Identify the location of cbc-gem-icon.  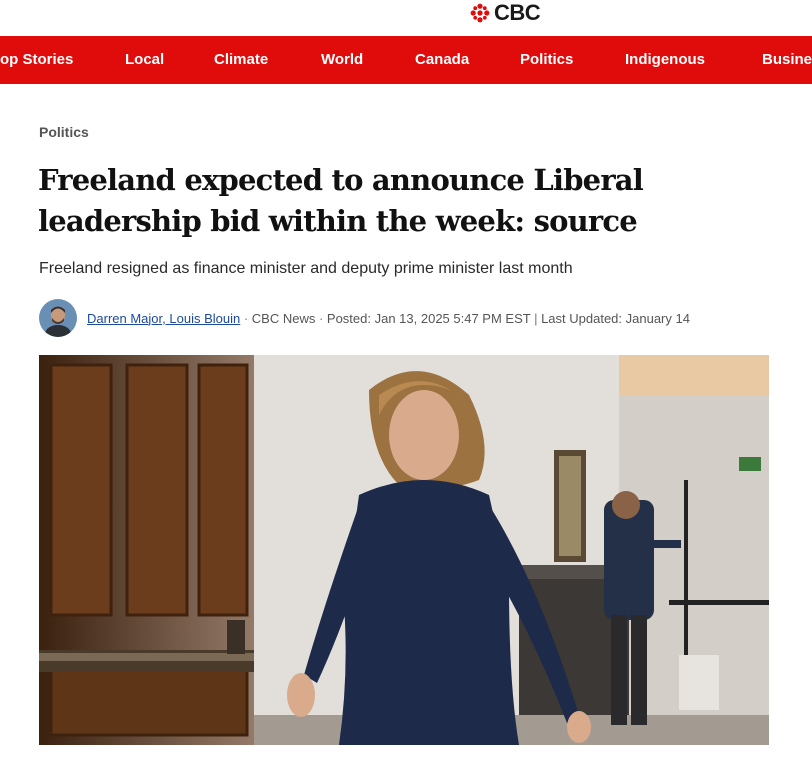
(480, 13).